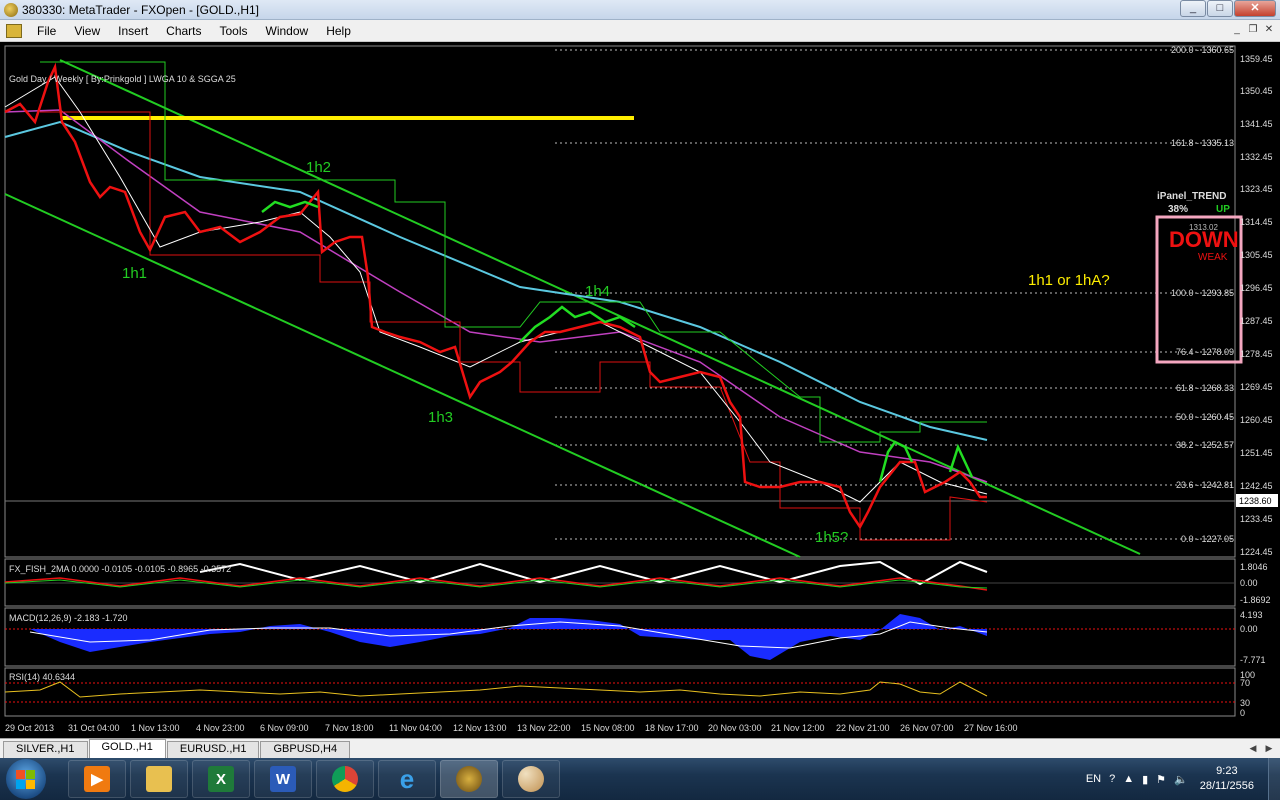 The image size is (1280, 800). What do you see at coordinates (735, 728) in the screenshot?
I see `date-tick: 20 Nov 03:00` at bounding box center [735, 728].